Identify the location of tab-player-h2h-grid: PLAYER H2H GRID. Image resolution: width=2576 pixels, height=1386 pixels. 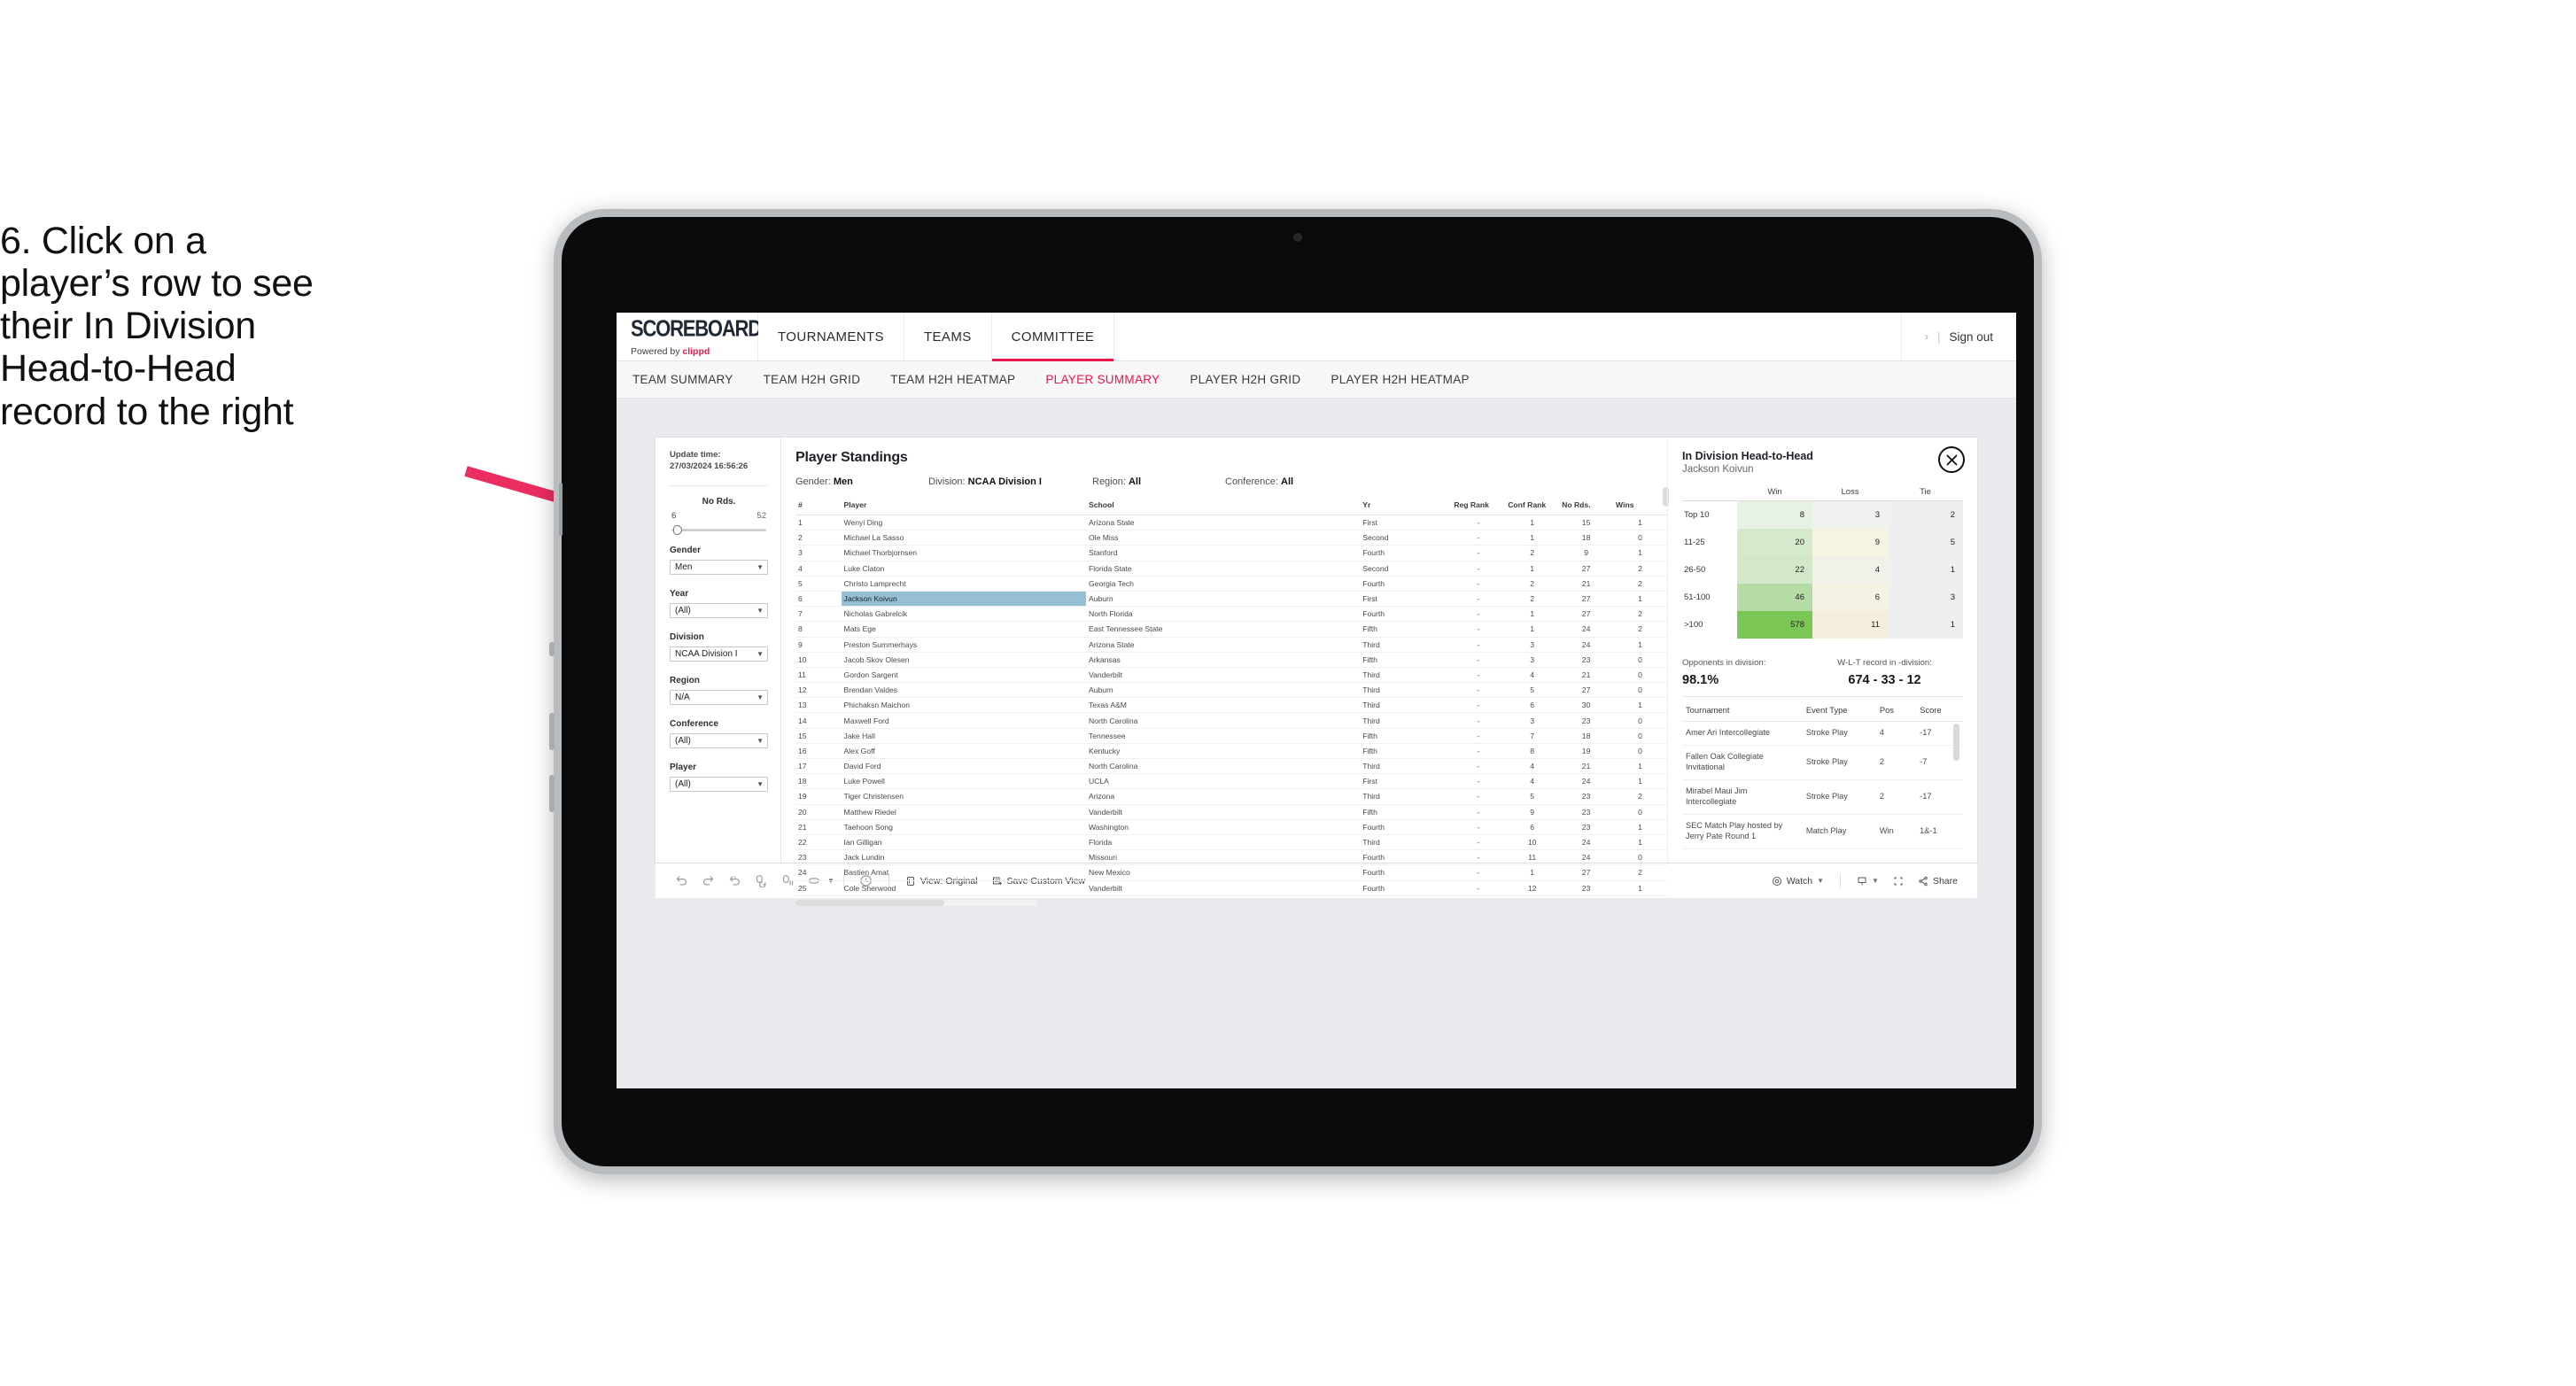
(1245, 380).